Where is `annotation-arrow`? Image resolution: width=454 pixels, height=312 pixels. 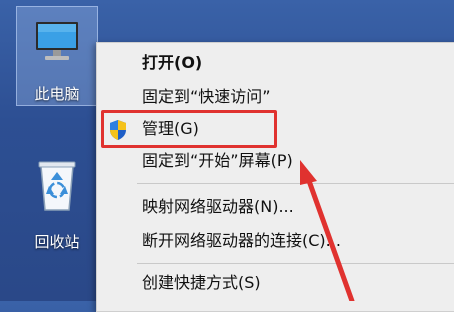
annotation-arrow is located at coordinates (327, 230).